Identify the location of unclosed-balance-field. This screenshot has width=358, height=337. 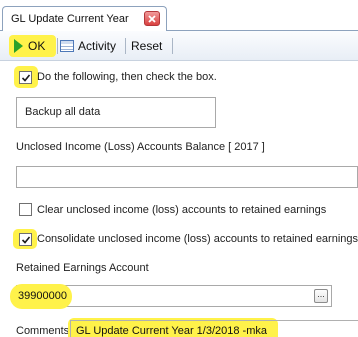
(187, 177).